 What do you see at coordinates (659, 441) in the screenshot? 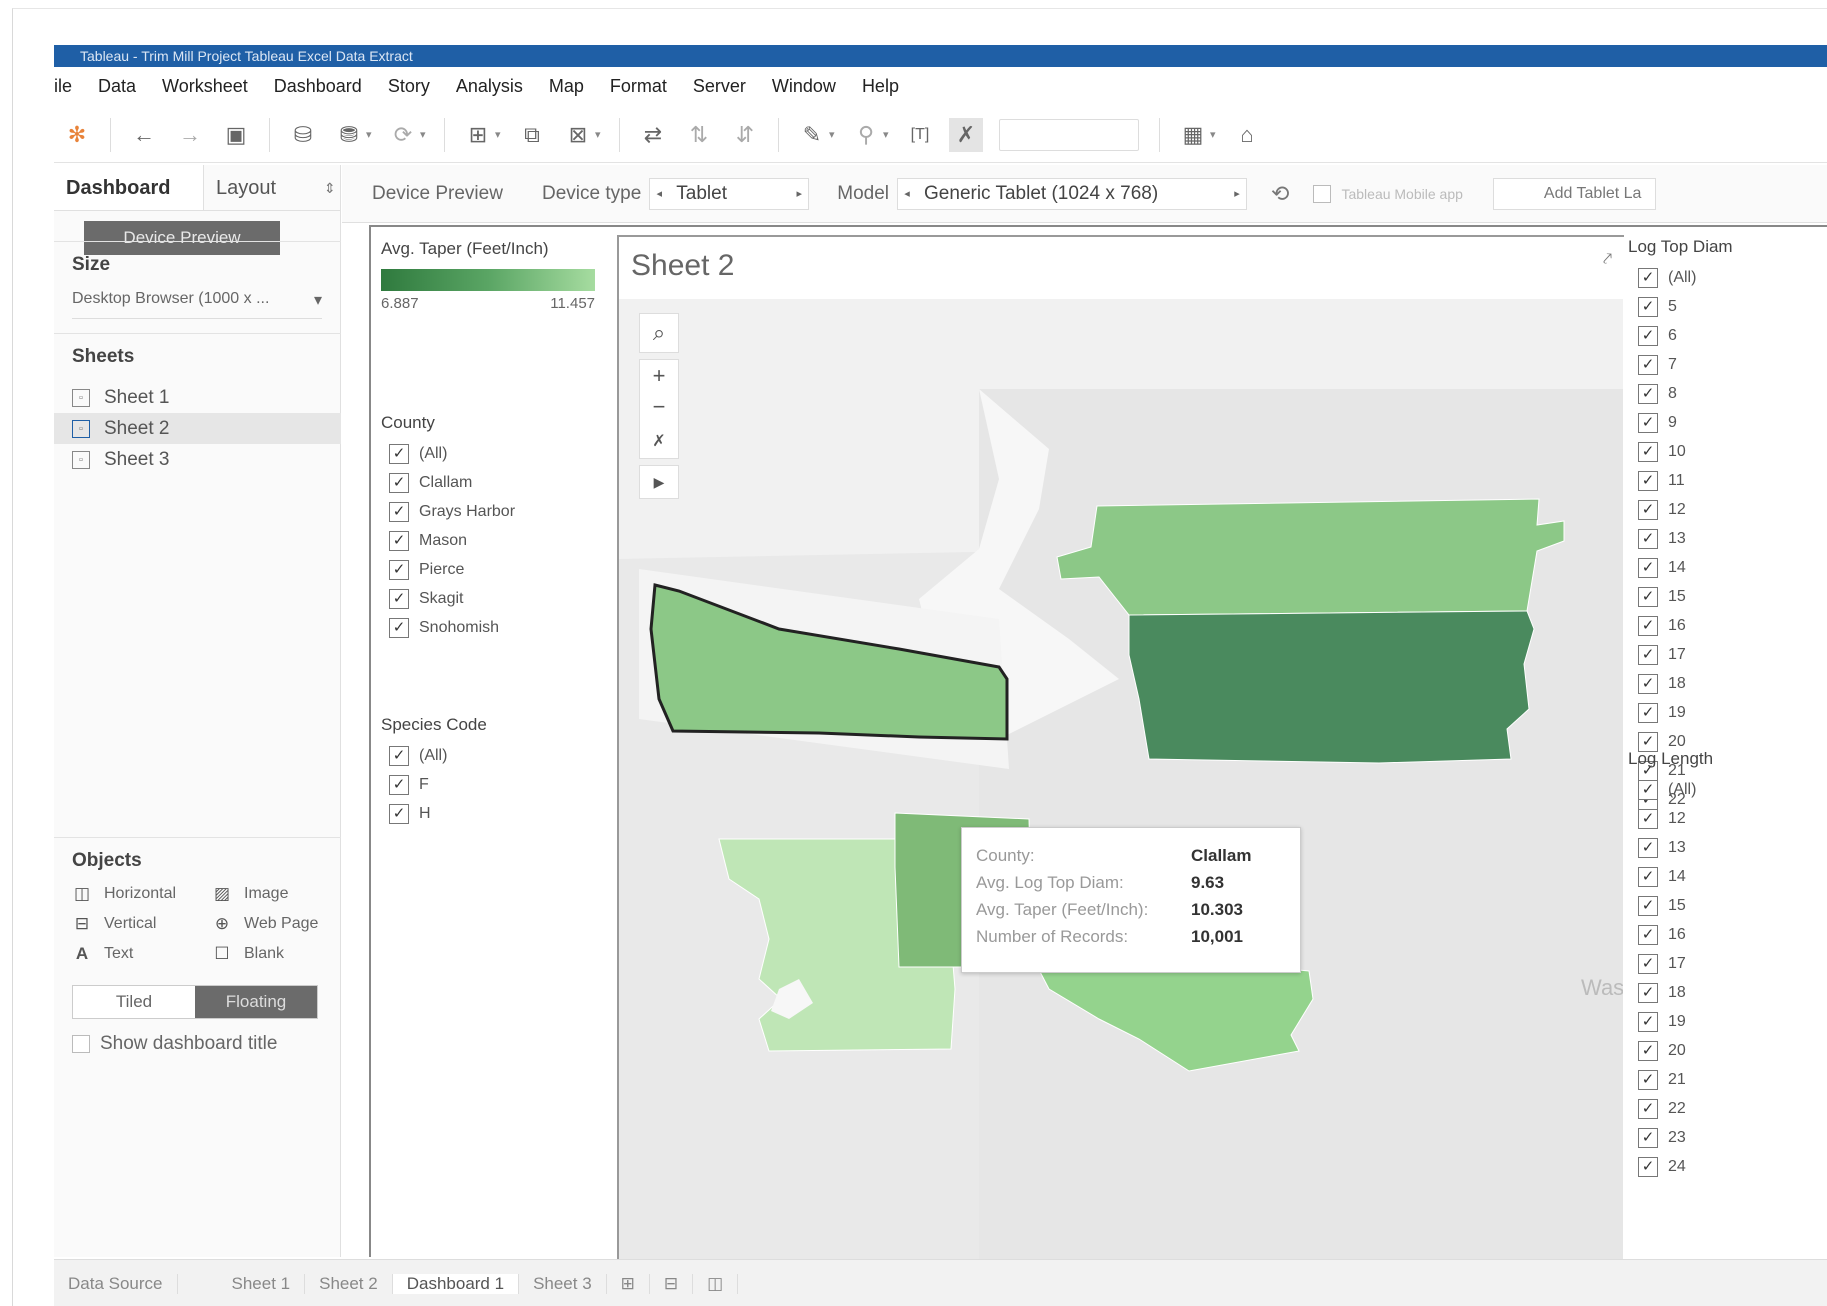
I see `pin-icon: ✗` at bounding box center [659, 441].